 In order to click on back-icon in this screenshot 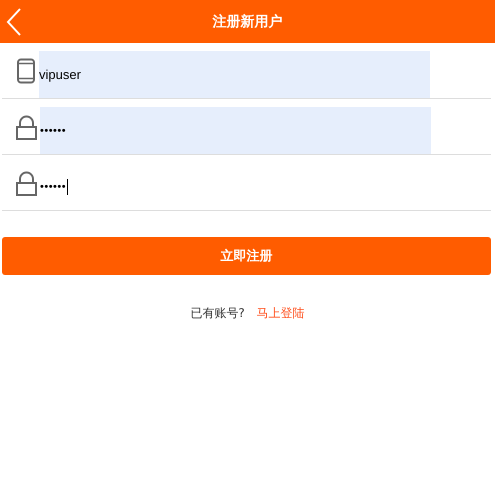, I will do `click(14, 22)`.